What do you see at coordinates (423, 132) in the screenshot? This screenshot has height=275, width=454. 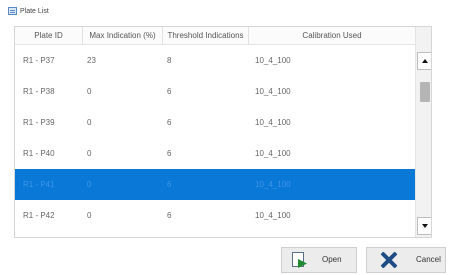 I see `vertical-scrollbar` at bounding box center [423, 132].